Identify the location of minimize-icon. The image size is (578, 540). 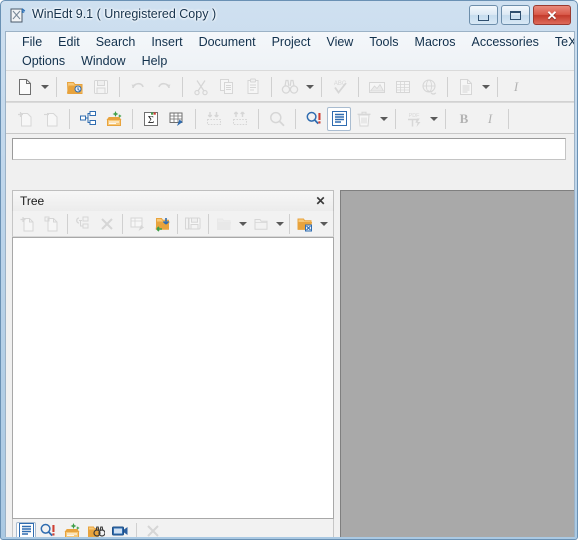
(483, 17).